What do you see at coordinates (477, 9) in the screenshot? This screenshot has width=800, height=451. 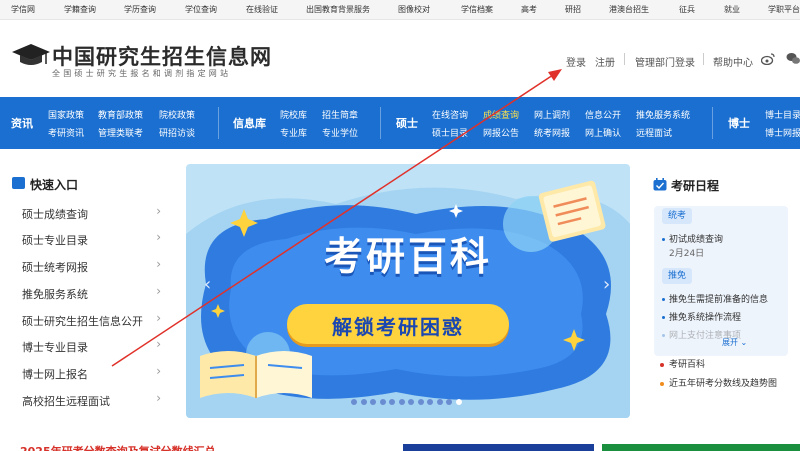 I see `topbar-link-archive: 学信档案` at bounding box center [477, 9].